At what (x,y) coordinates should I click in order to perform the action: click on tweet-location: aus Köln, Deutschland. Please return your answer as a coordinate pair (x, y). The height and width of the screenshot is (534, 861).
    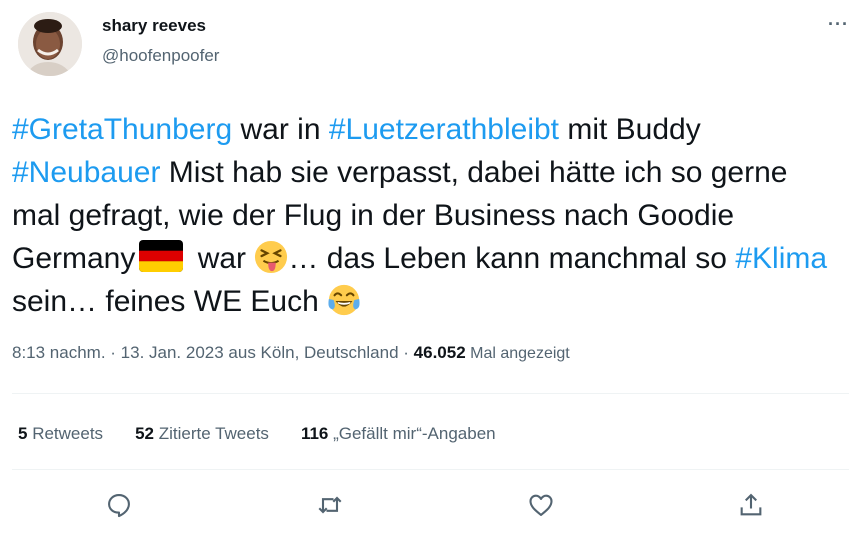
    Looking at the image, I should click on (313, 352).